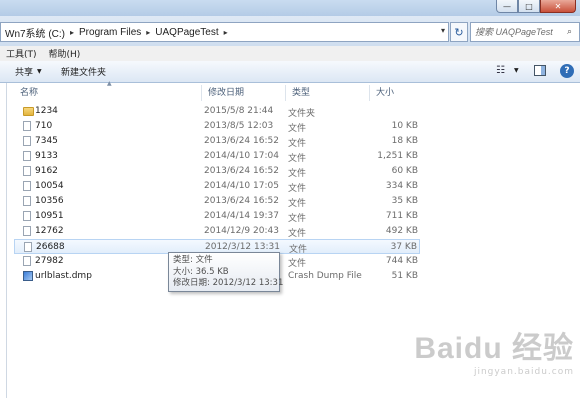  I want to click on file-size: 1,251 KB, so click(397, 156).